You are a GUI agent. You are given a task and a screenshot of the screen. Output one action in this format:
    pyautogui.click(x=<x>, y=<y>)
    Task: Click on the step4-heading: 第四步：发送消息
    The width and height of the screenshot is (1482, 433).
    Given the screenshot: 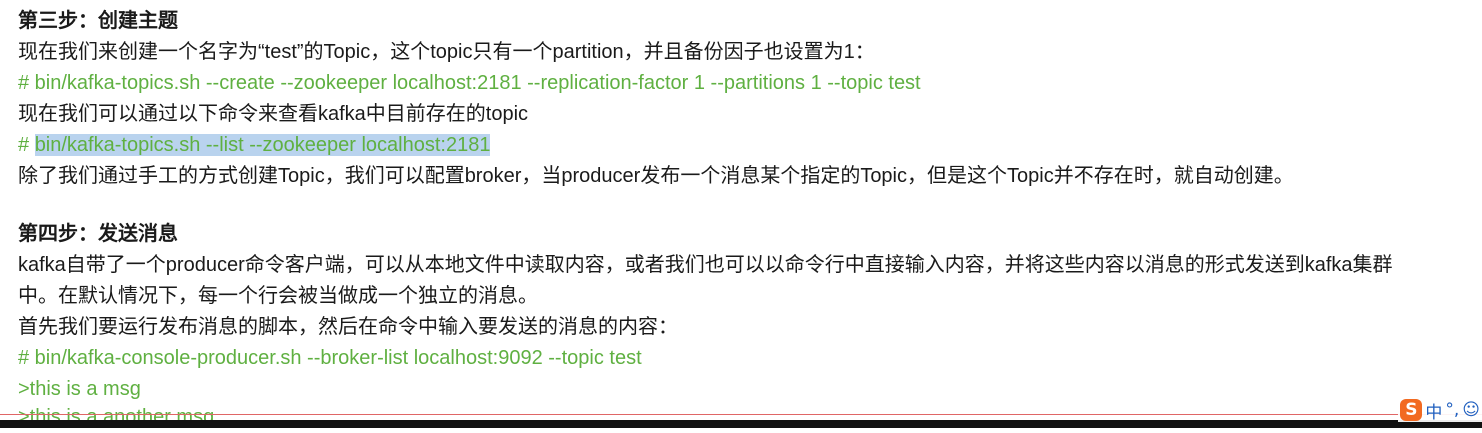 What is the action you would take?
    pyautogui.click(x=98, y=234)
    